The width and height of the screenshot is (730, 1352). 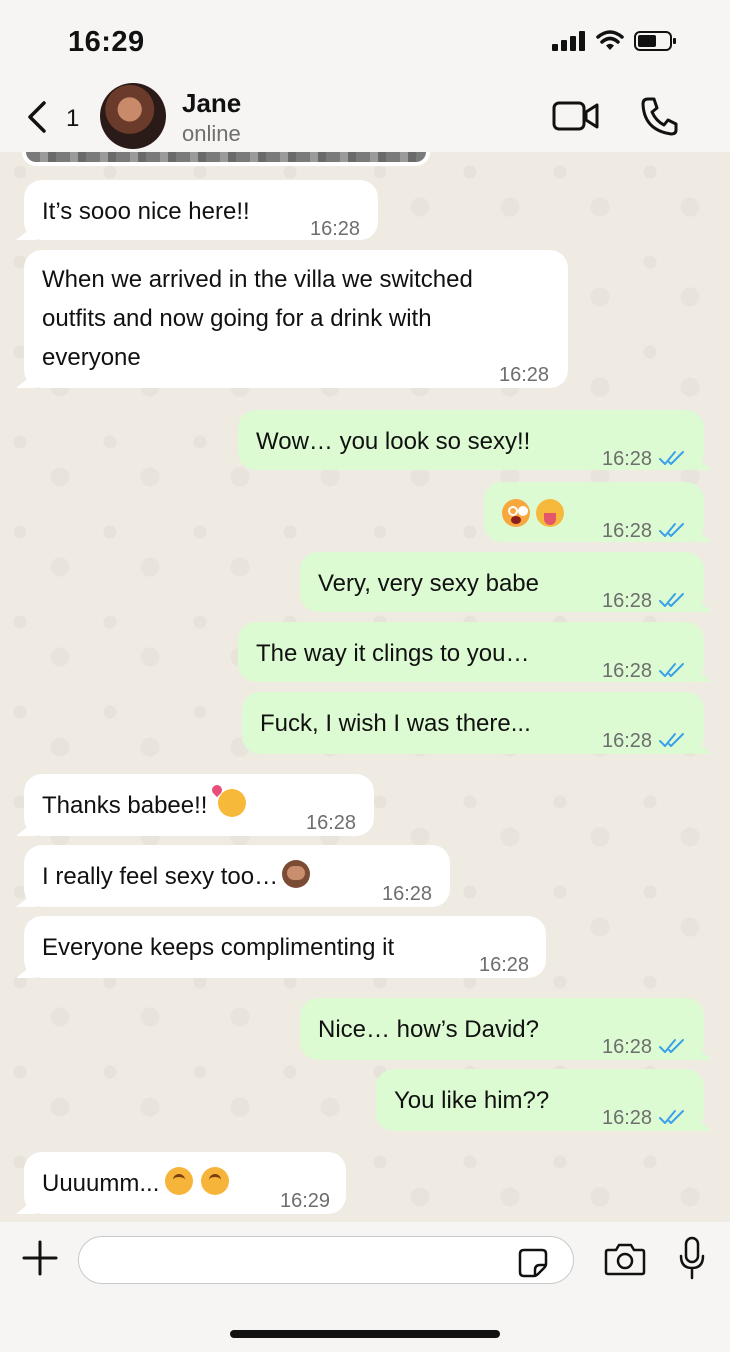 What do you see at coordinates (365, 116) in the screenshot?
I see `chat-header: 1 Jane online` at bounding box center [365, 116].